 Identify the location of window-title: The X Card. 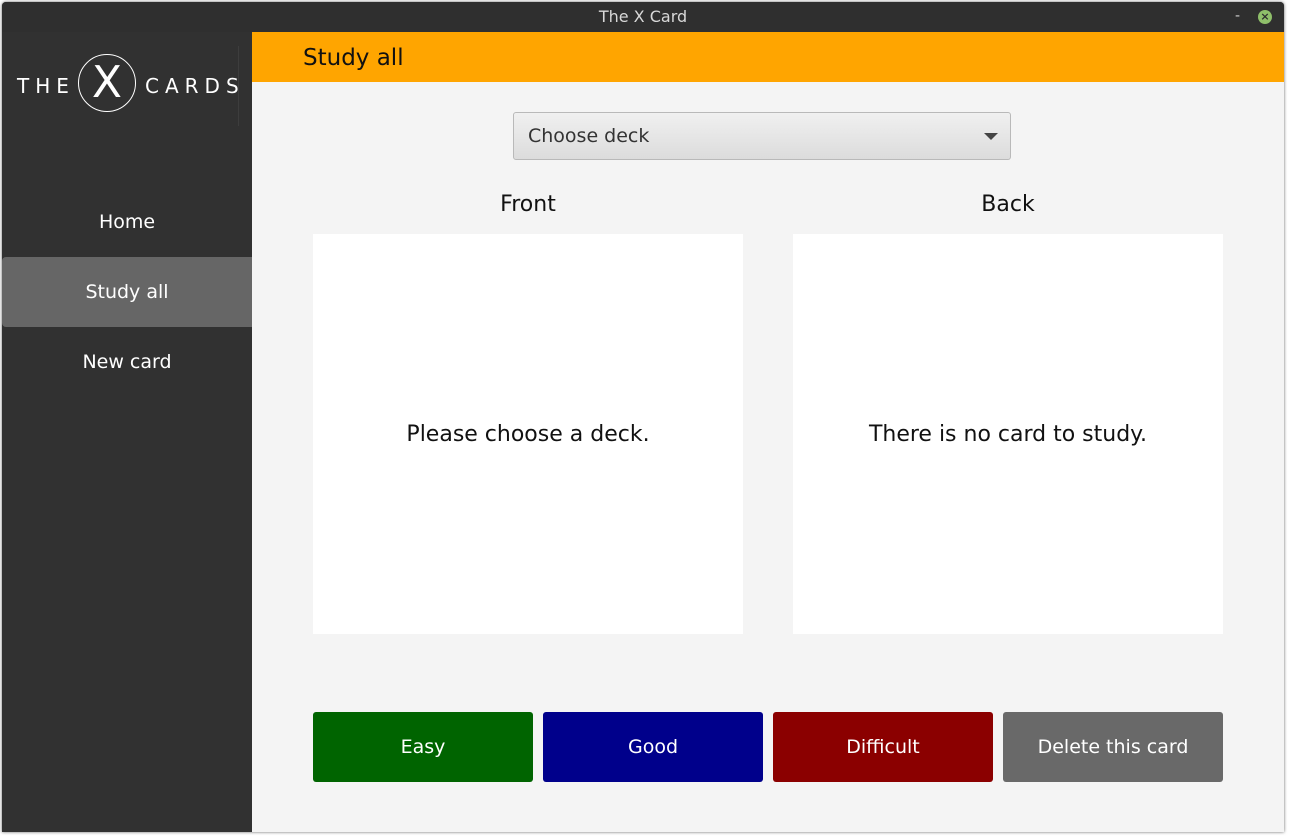
(643, 16).